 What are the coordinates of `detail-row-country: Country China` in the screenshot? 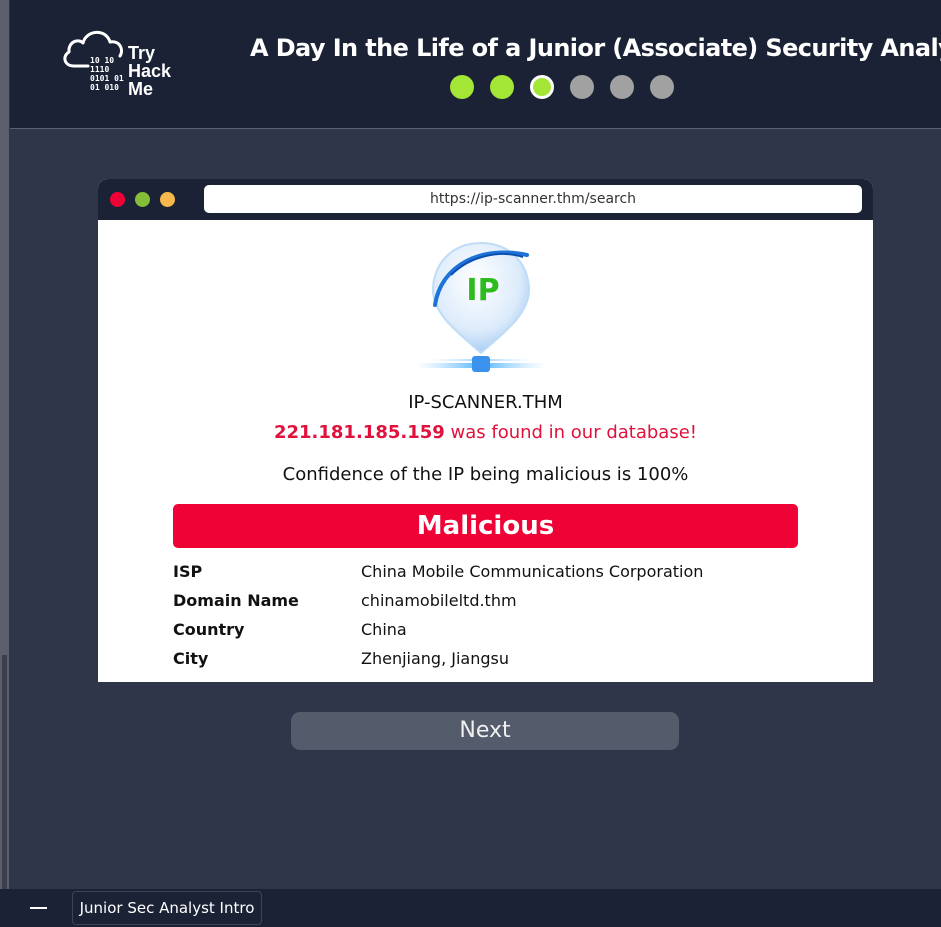 It's located at (485, 634).